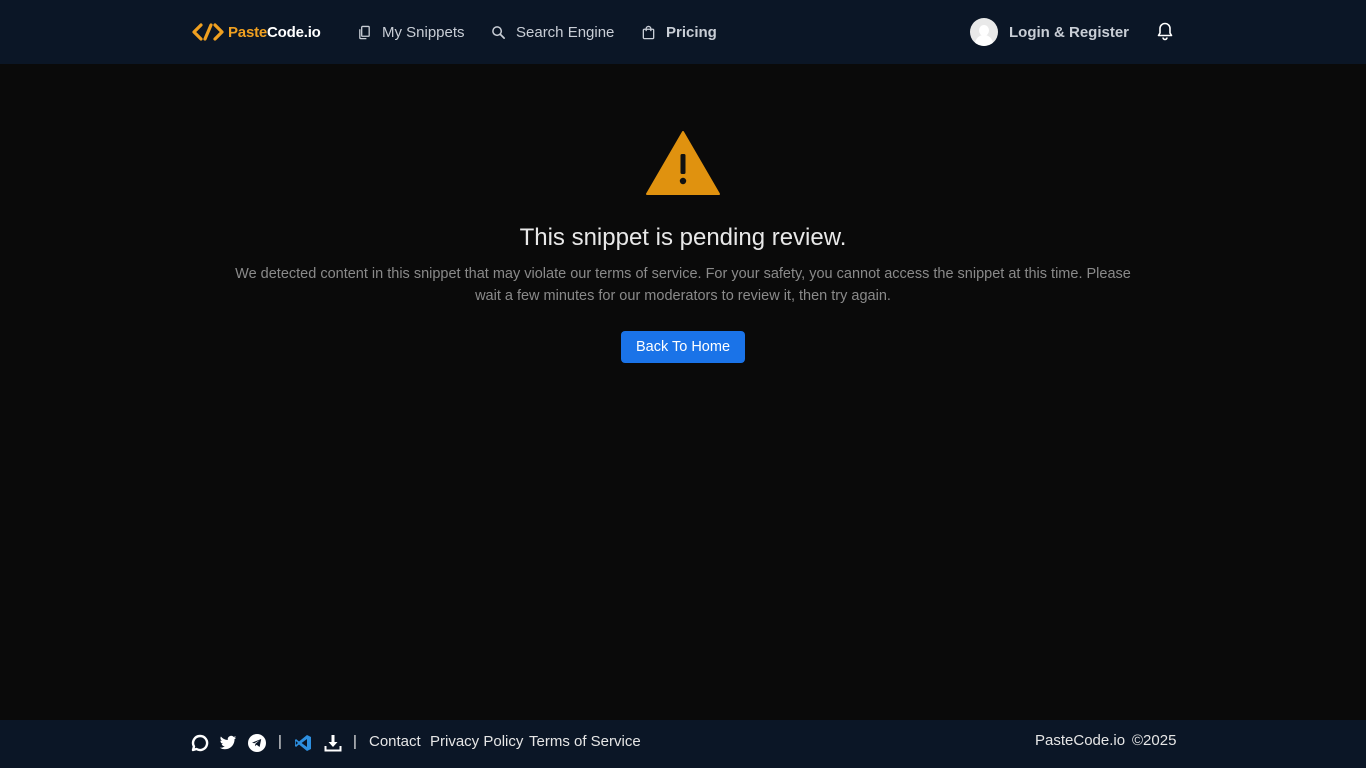 This screenshot has width=1366, height=768. What do you see at coordinates (364, 32) in the screenshot?
I see `documents-icon` at bounding box center [364, 32].